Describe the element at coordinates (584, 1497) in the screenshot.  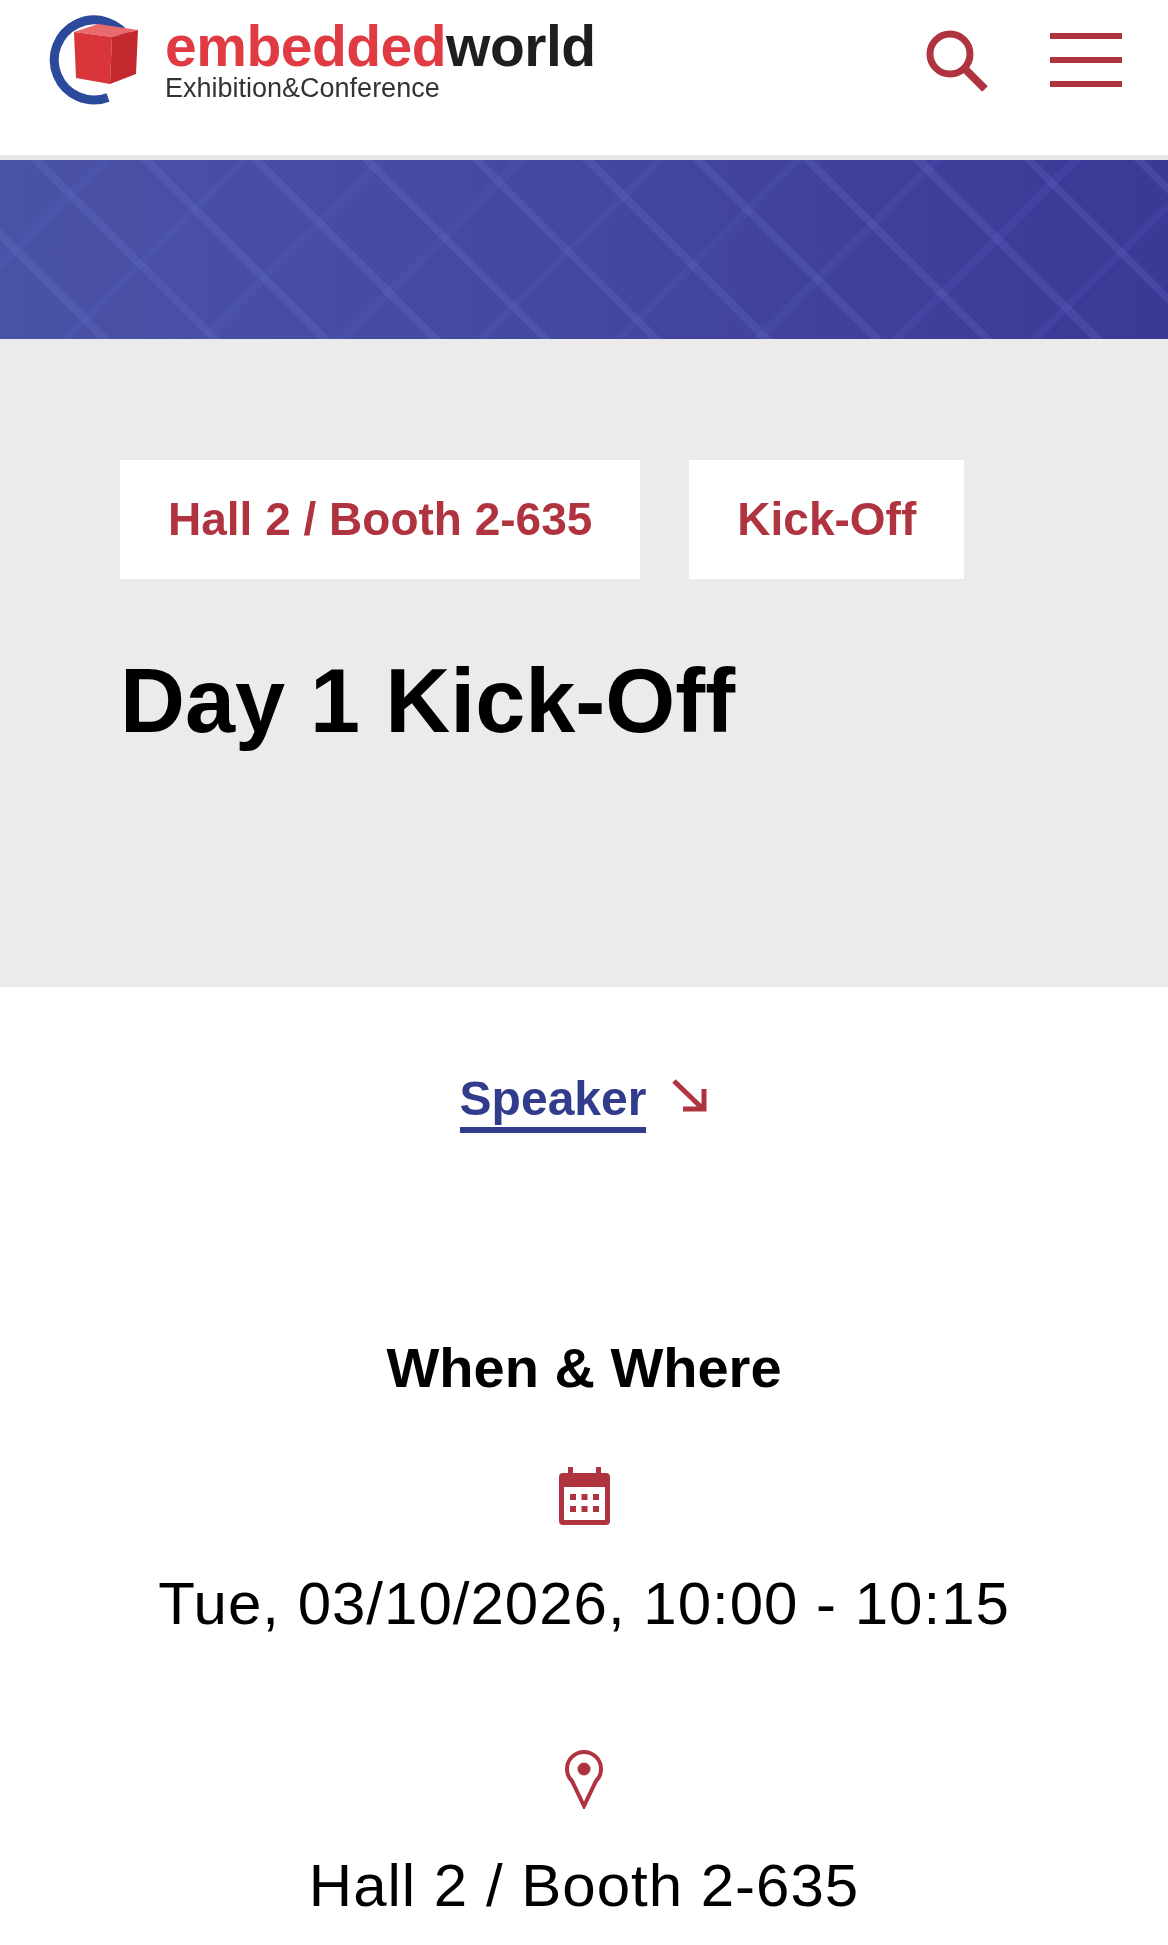
I see `calendar-icon` at that location.